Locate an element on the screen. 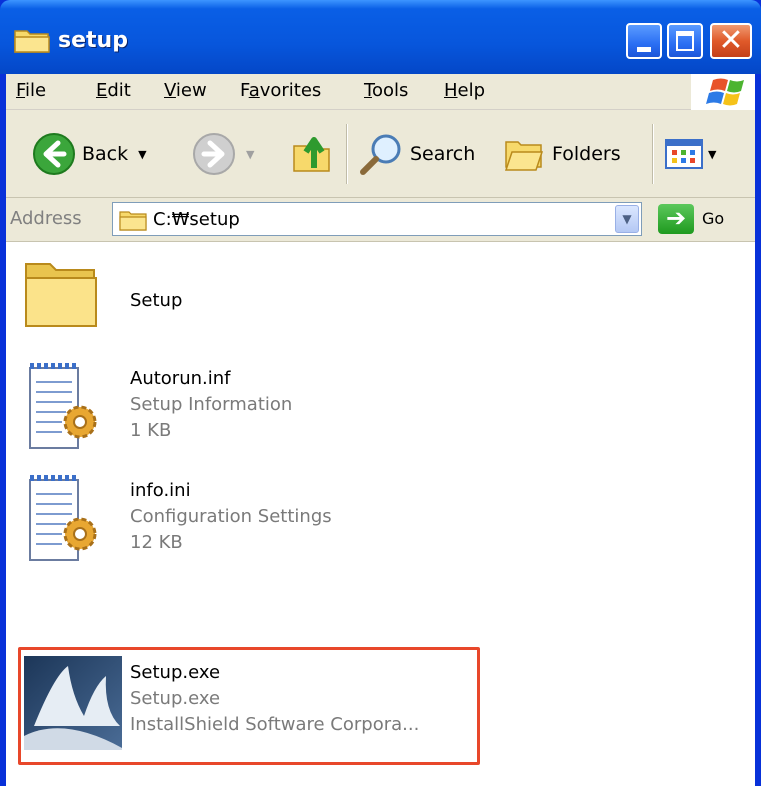 This screenshot has width=761, height=786. search-icon is located at coordinates (380, 154).